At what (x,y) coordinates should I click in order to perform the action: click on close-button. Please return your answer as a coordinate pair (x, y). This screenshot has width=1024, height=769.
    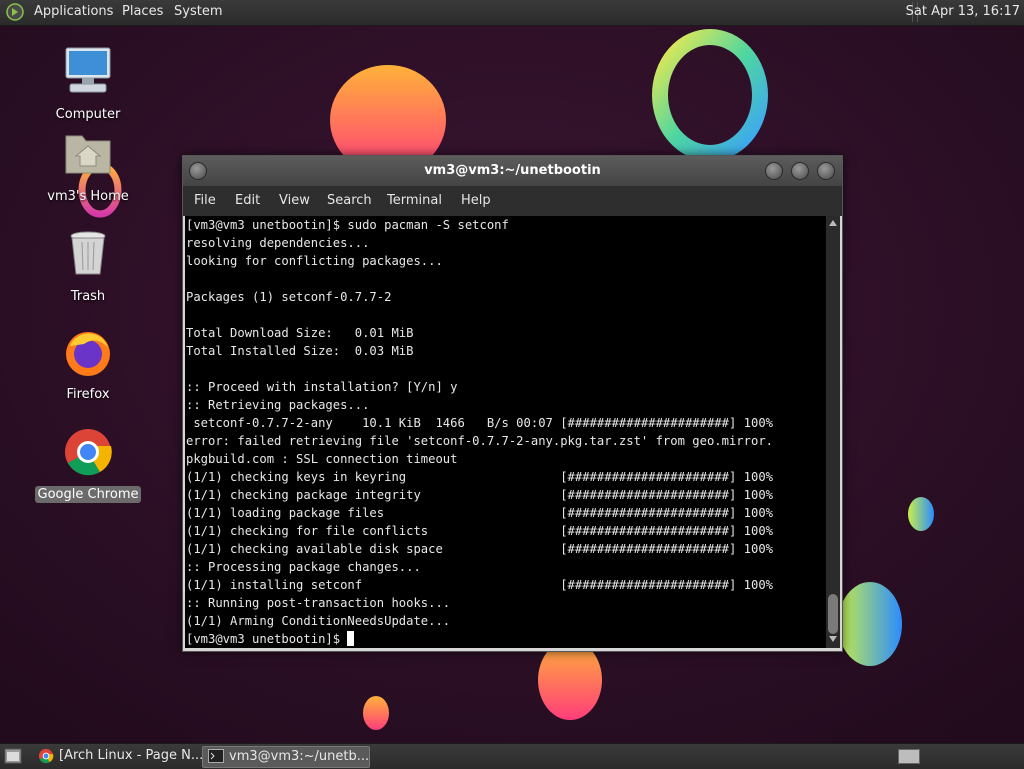
    Looking at the image, I should click on (826, 171).